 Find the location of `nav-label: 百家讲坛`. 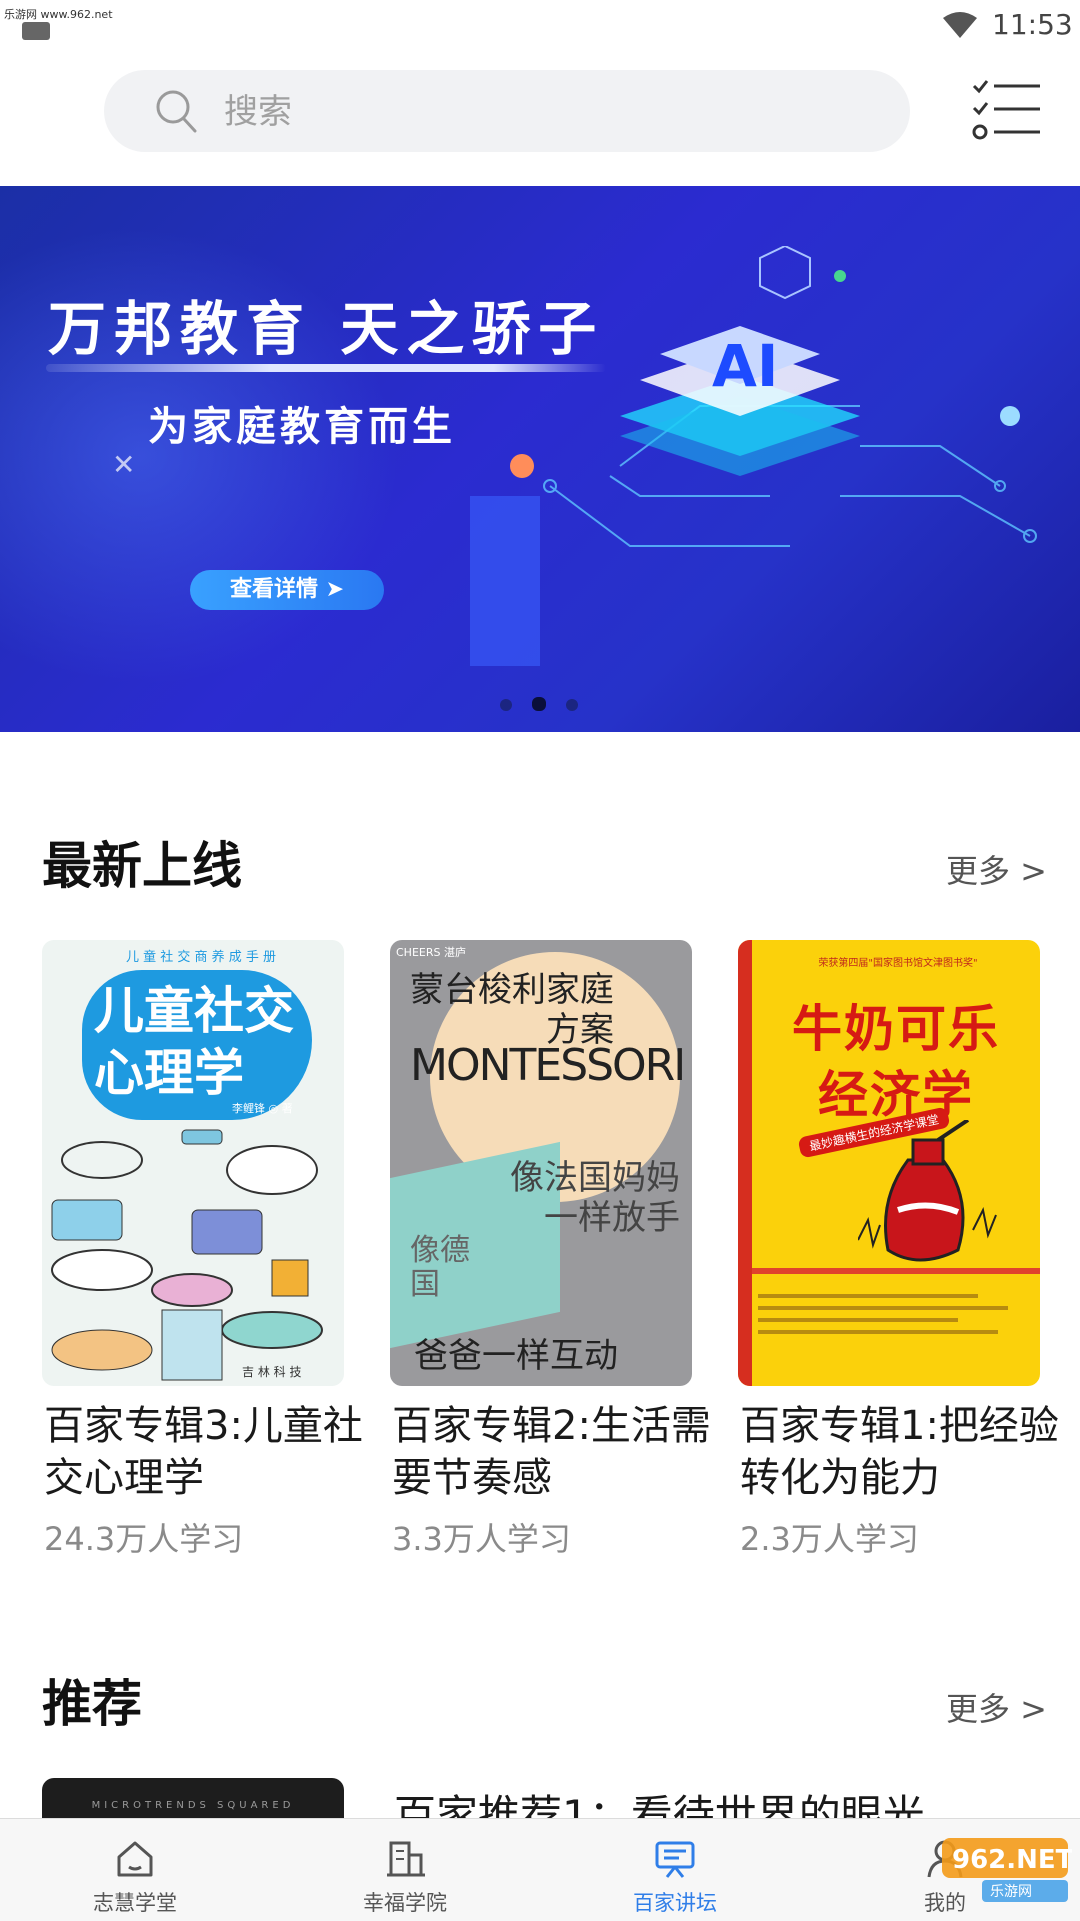

nav-label: 百家讲坛 is located at coordinates (675, 1903).